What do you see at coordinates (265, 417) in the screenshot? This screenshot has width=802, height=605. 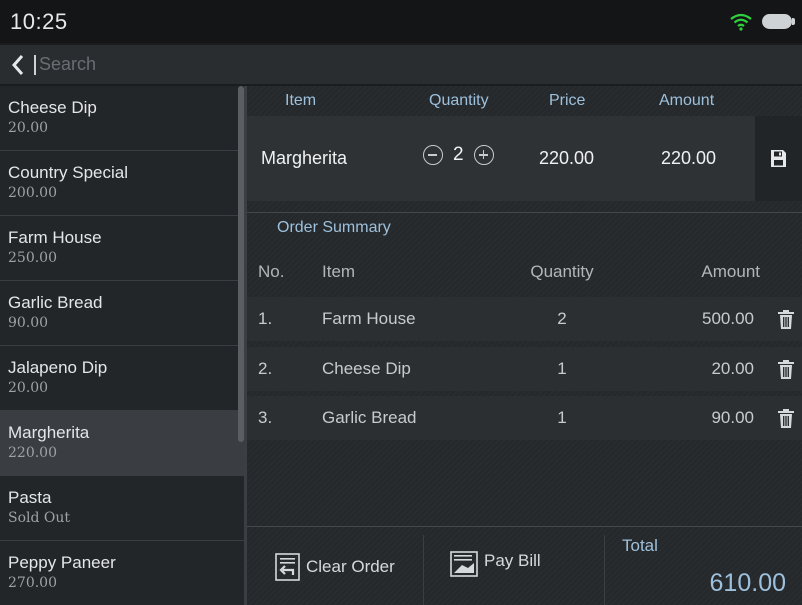 I see `row-number: 3.` at bounding box center [265, 417].